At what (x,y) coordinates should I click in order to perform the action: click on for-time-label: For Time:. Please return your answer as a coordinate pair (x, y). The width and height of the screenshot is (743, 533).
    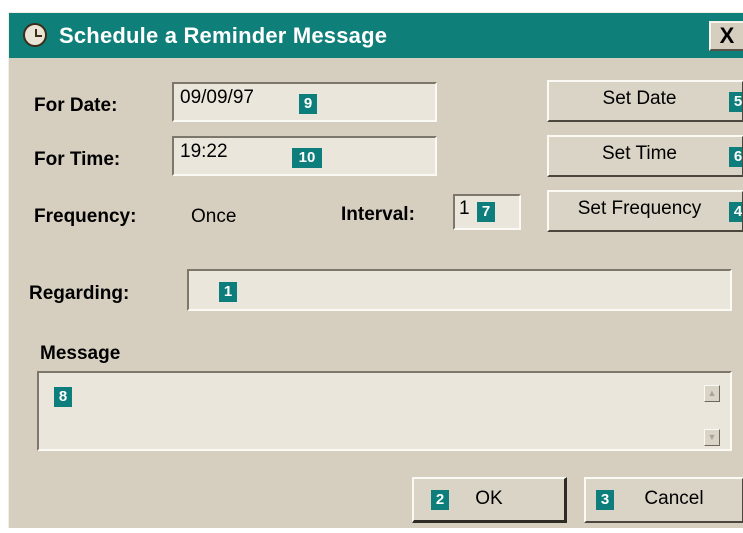
    Looking at the image, I should click on (77, 159).